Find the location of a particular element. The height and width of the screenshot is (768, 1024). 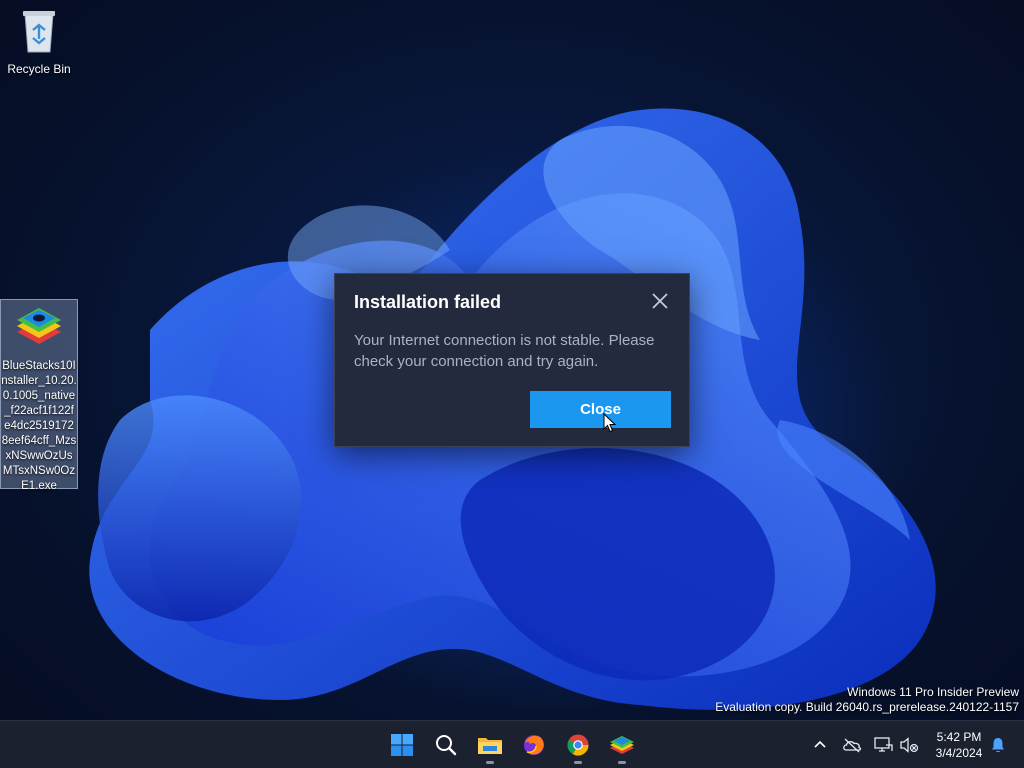

firefox-icon is located at coordinates (534, 745).